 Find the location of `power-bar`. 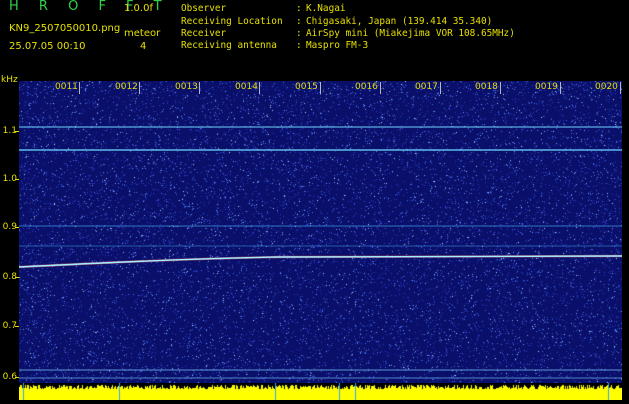

power-bar is located at coordinates (320, 391).